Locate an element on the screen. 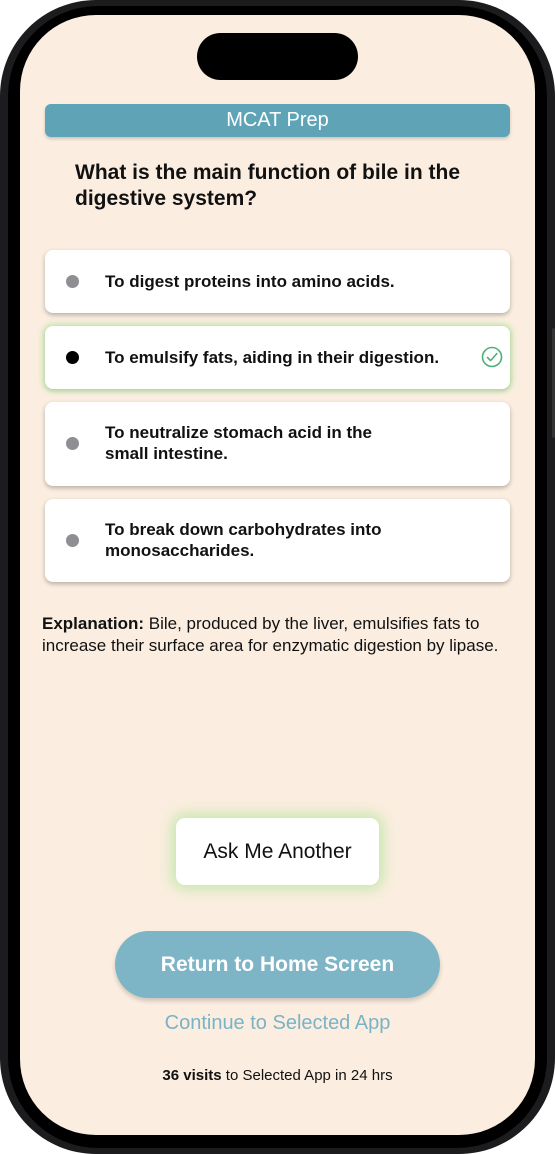  app-title: MCAT Prep is located at coordinates (277, 120).